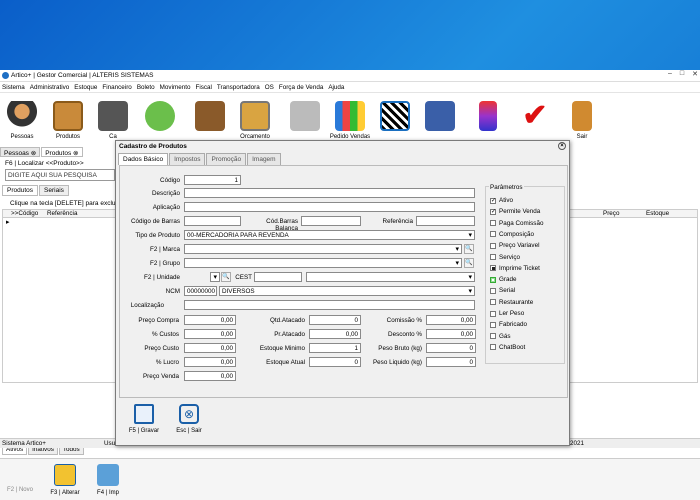  What do you see at coordinates (503, 279) in the screenshot?
I see `param-checkbox-grade: Grade` at bounding box center [503, 279].